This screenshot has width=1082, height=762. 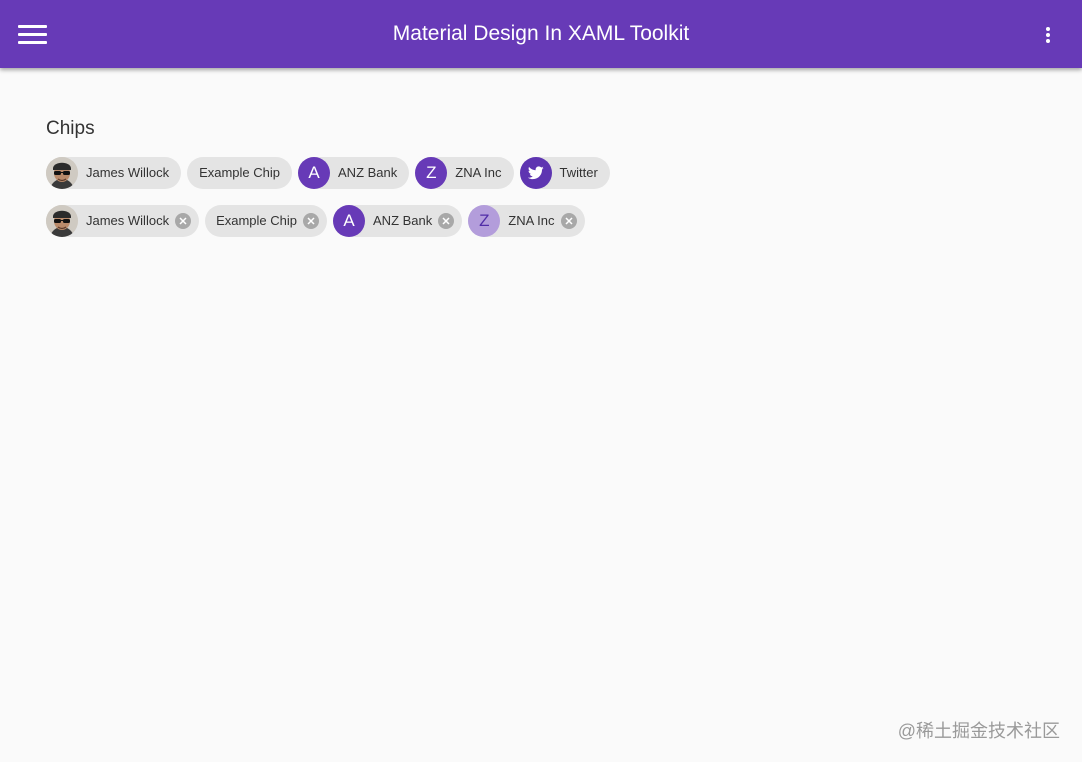 I want to click on chip-twitter: Twitter, so click(x=564, y=173).